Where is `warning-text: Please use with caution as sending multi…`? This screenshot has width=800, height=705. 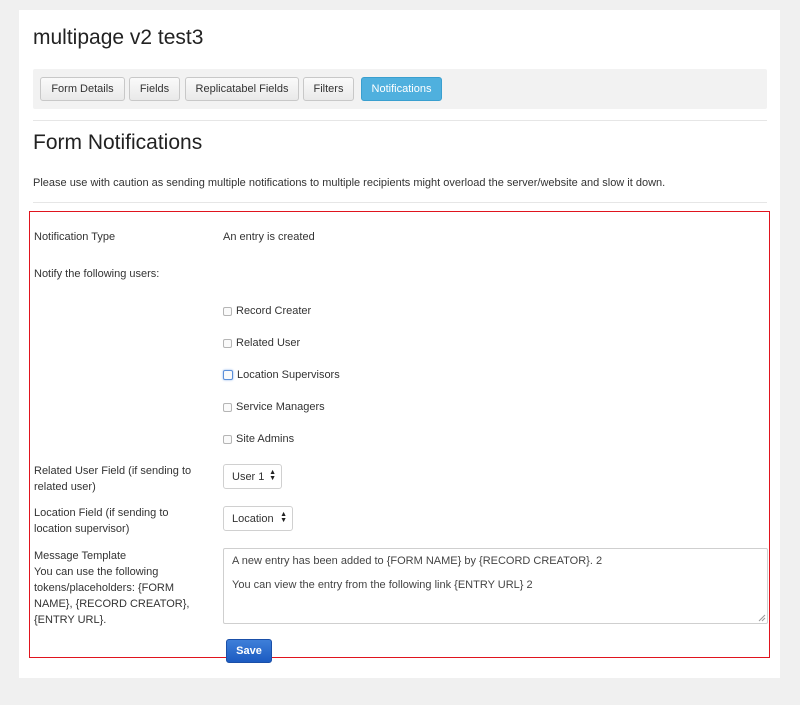 warning-text: Please use with caution as sending multi… is located at coordinates (349, 183).